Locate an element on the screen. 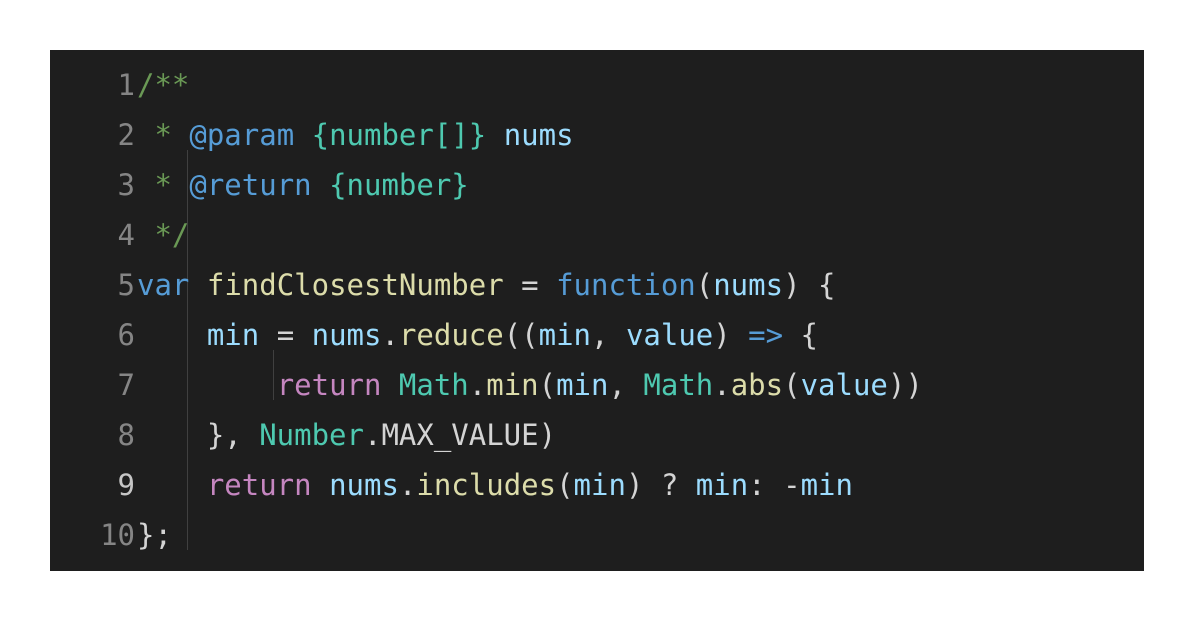 Image resolution: width=1193 pixels, height=620 pixels. code-line: 7 return Math.min(min, Math.abs(value)) is located at coordinates (597, 385).